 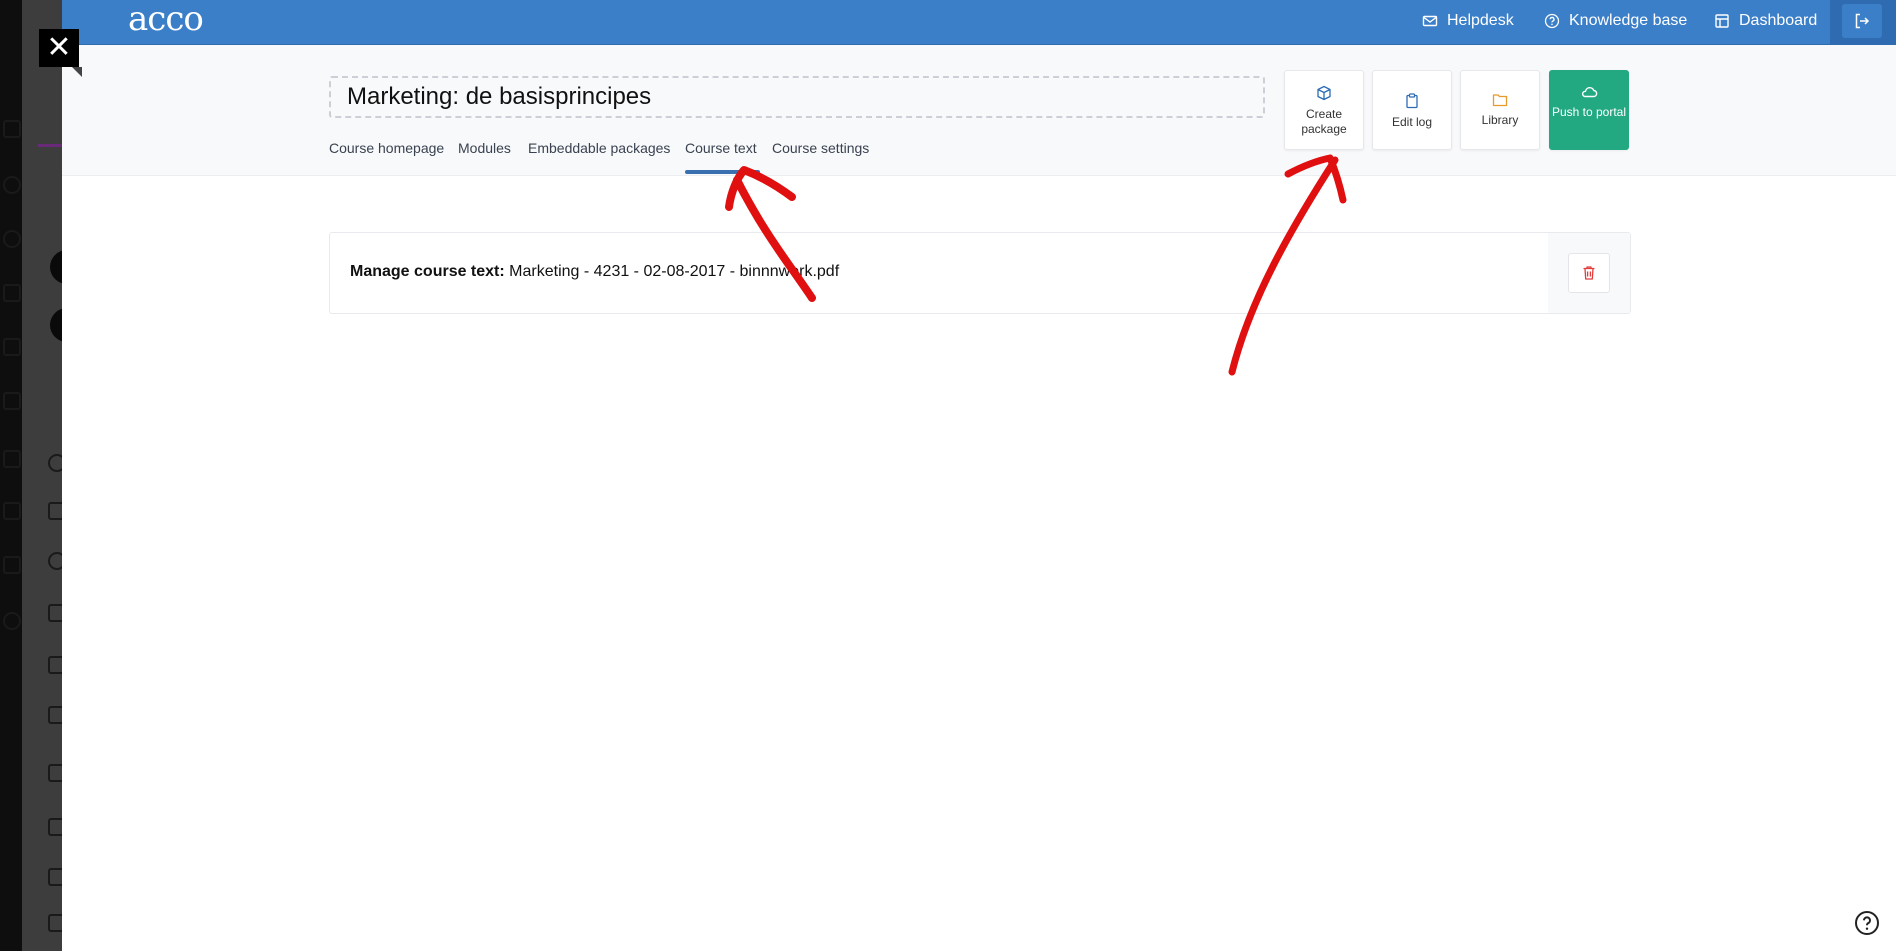 What do you see at coordinates (12, 511) in the screenshot?
I see `background-document-icon` at bounding box center [12, 511].